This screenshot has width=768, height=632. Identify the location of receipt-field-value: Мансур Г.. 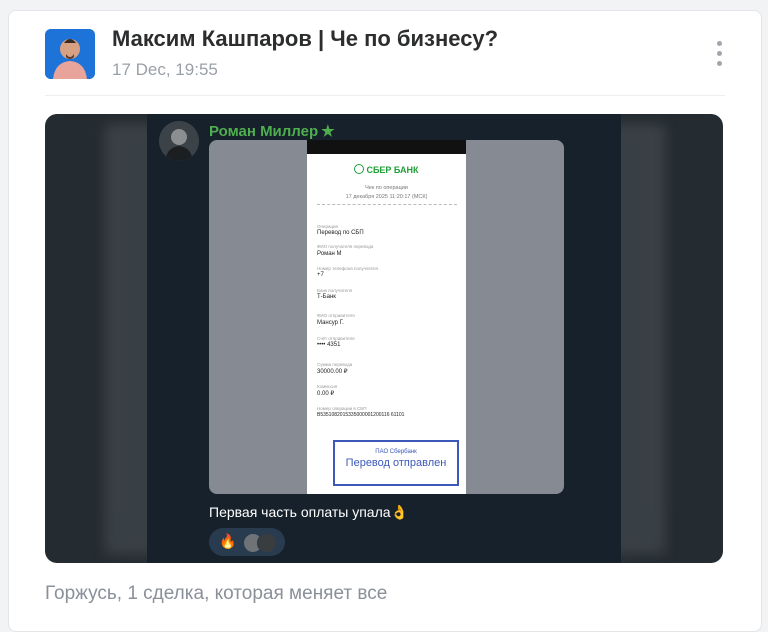
(330, 323).